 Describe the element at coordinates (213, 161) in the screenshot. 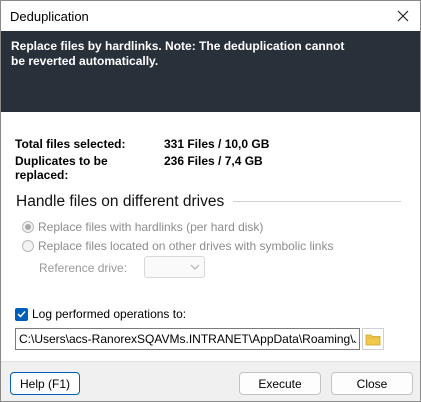

I see `duplicates-value: 236 Files / 7,4 GB` at that location.